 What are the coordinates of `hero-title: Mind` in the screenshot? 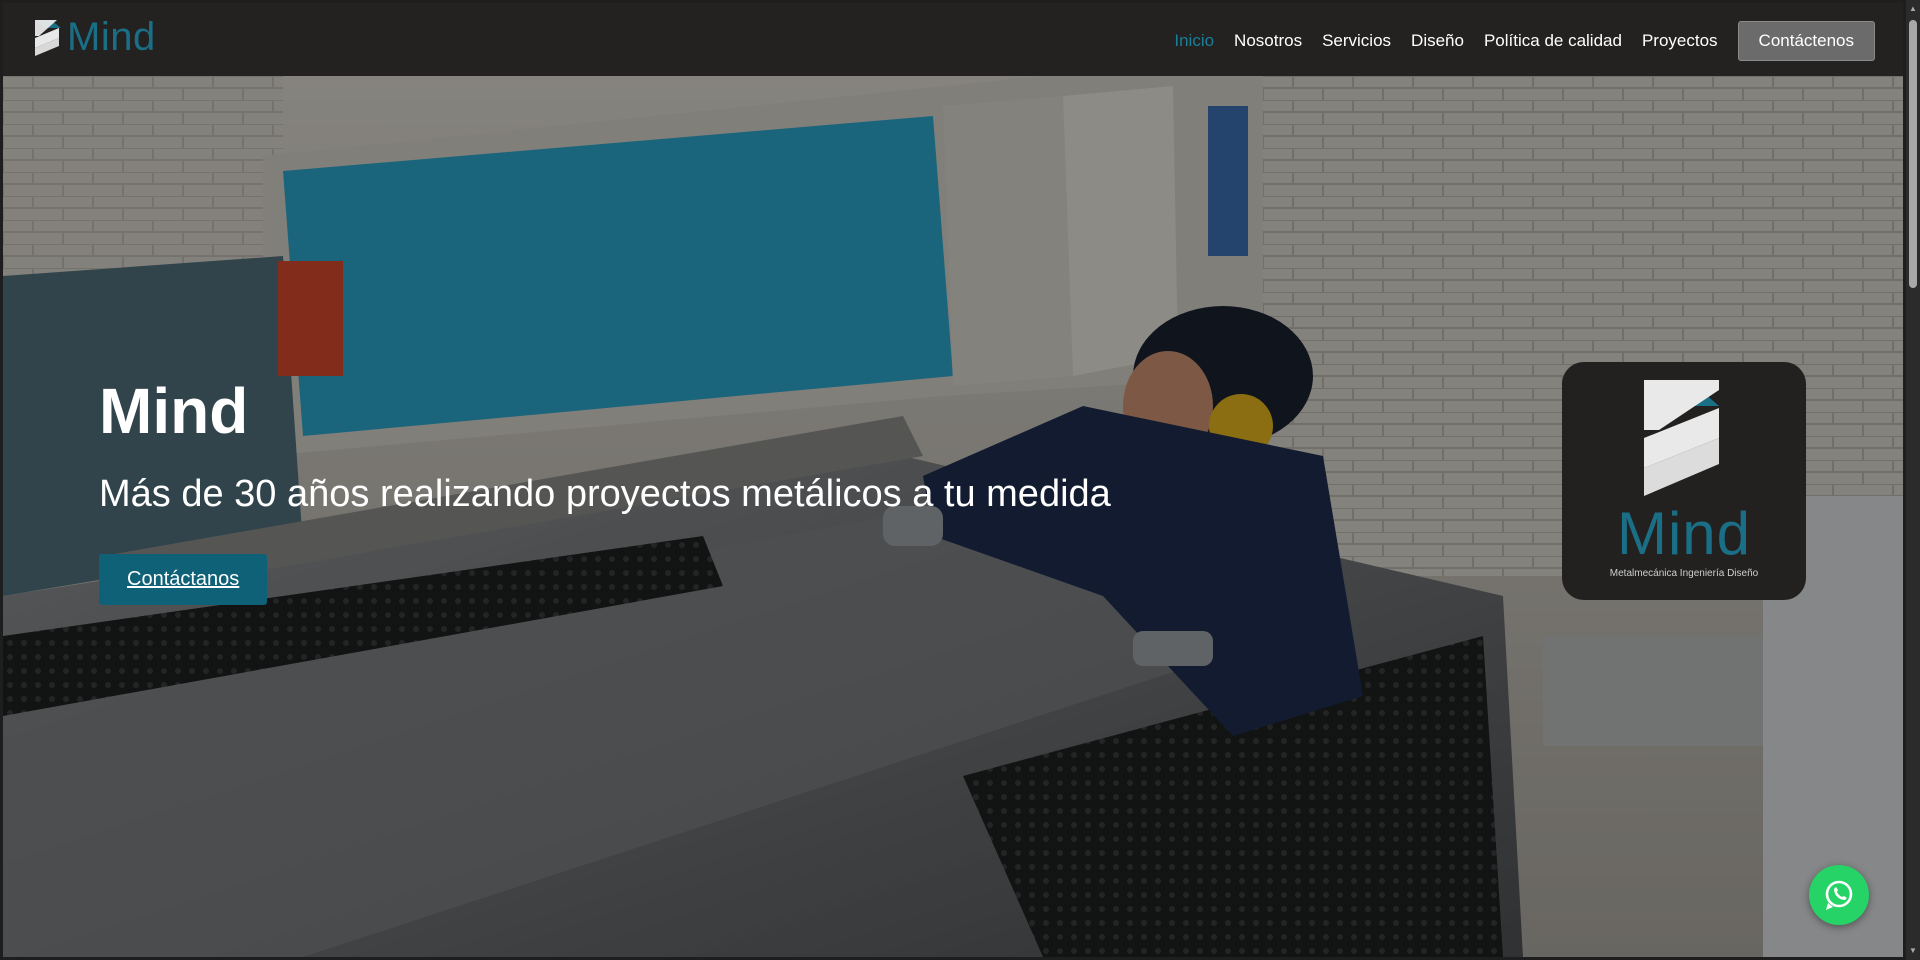 It's located at (174, 411).